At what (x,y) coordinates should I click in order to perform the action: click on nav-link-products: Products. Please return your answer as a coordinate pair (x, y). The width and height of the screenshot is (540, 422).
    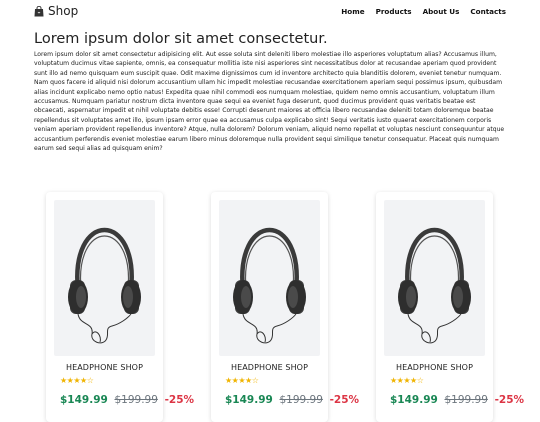
    Looking at the image, I should click on (394, 11).